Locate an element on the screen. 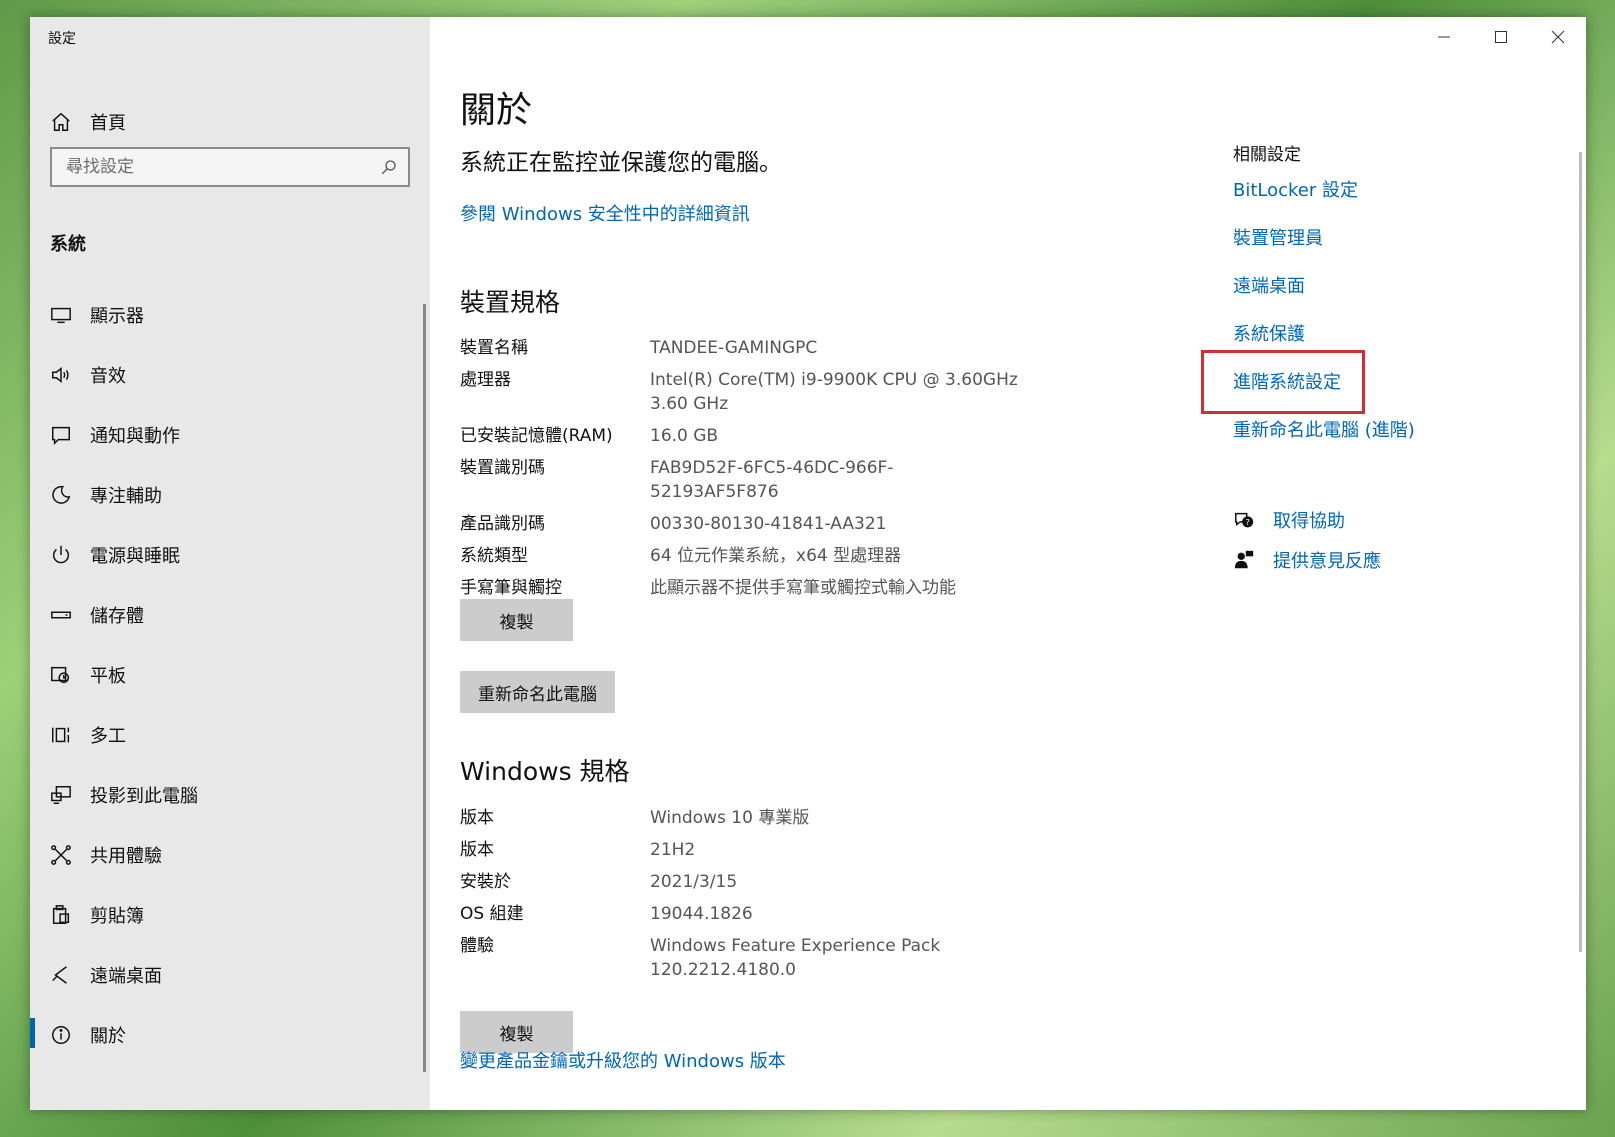  sidebar-item-about: 關於 is located at coordinates (225, 1035).